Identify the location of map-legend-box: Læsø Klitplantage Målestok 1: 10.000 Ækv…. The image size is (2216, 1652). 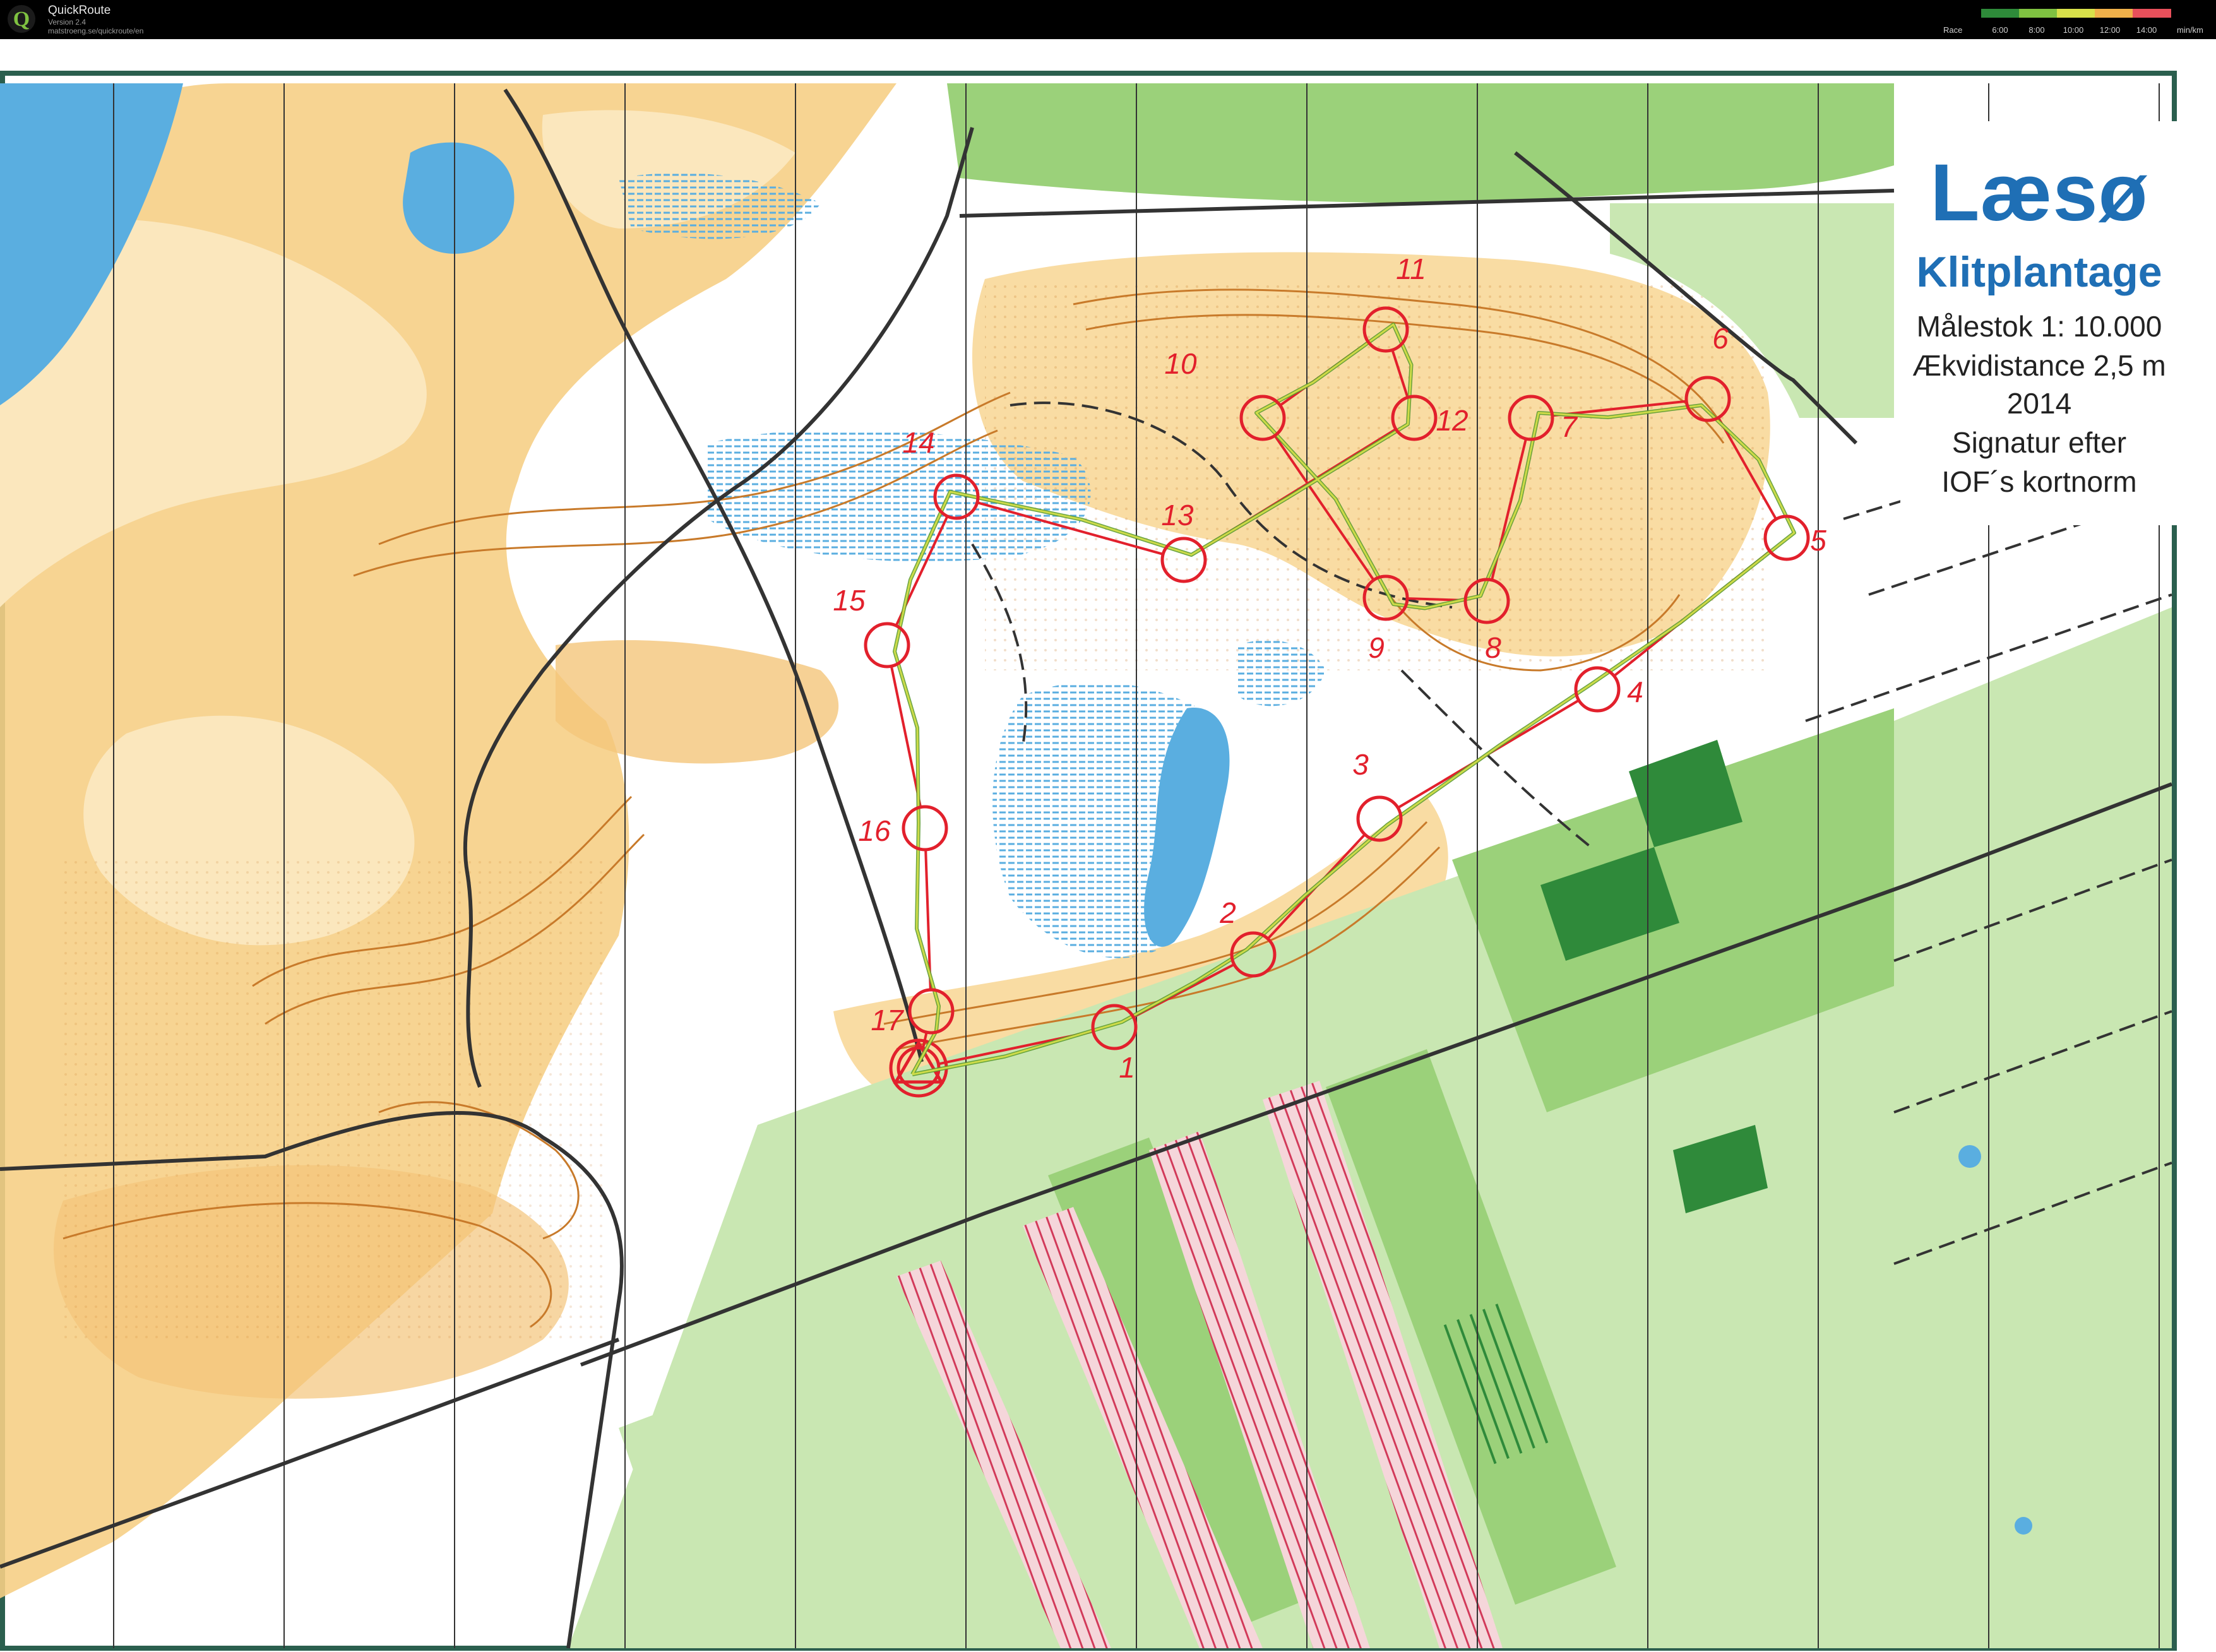
(2039, 323).